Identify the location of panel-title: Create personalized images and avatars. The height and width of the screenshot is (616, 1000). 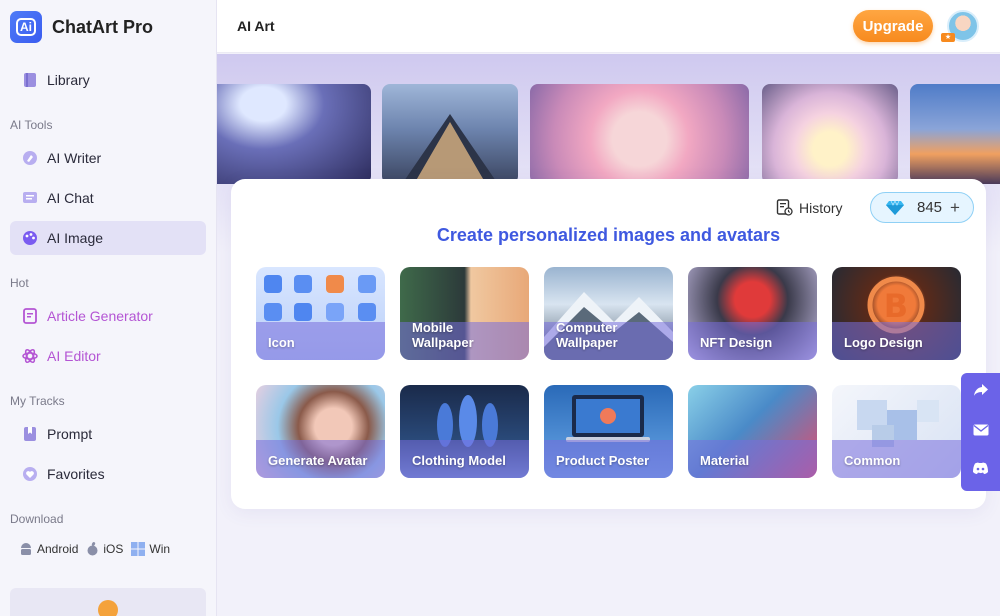
(608, 235).